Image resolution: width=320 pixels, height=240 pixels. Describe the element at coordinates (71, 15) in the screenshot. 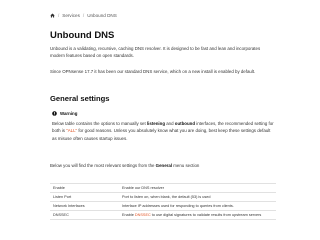

I see `breadcrumb-services: Services` at that location.